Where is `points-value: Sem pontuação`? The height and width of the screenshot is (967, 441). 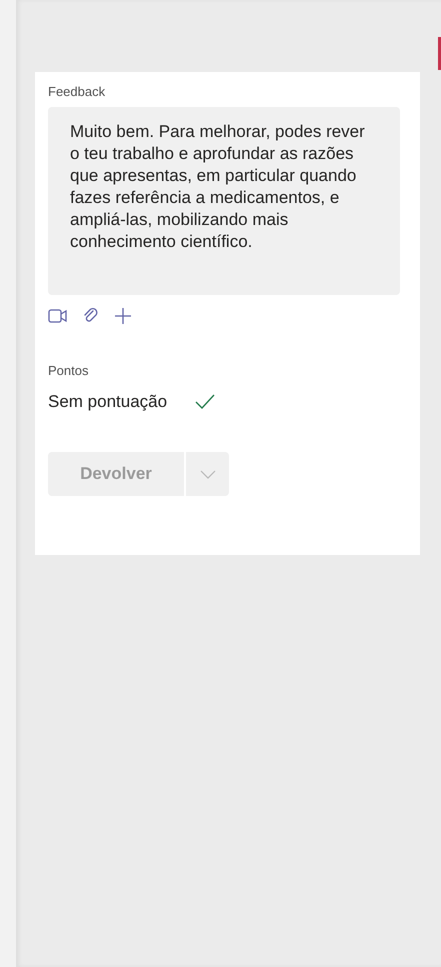
points-value: Sem pontuação is located at coordinates (108, 402).